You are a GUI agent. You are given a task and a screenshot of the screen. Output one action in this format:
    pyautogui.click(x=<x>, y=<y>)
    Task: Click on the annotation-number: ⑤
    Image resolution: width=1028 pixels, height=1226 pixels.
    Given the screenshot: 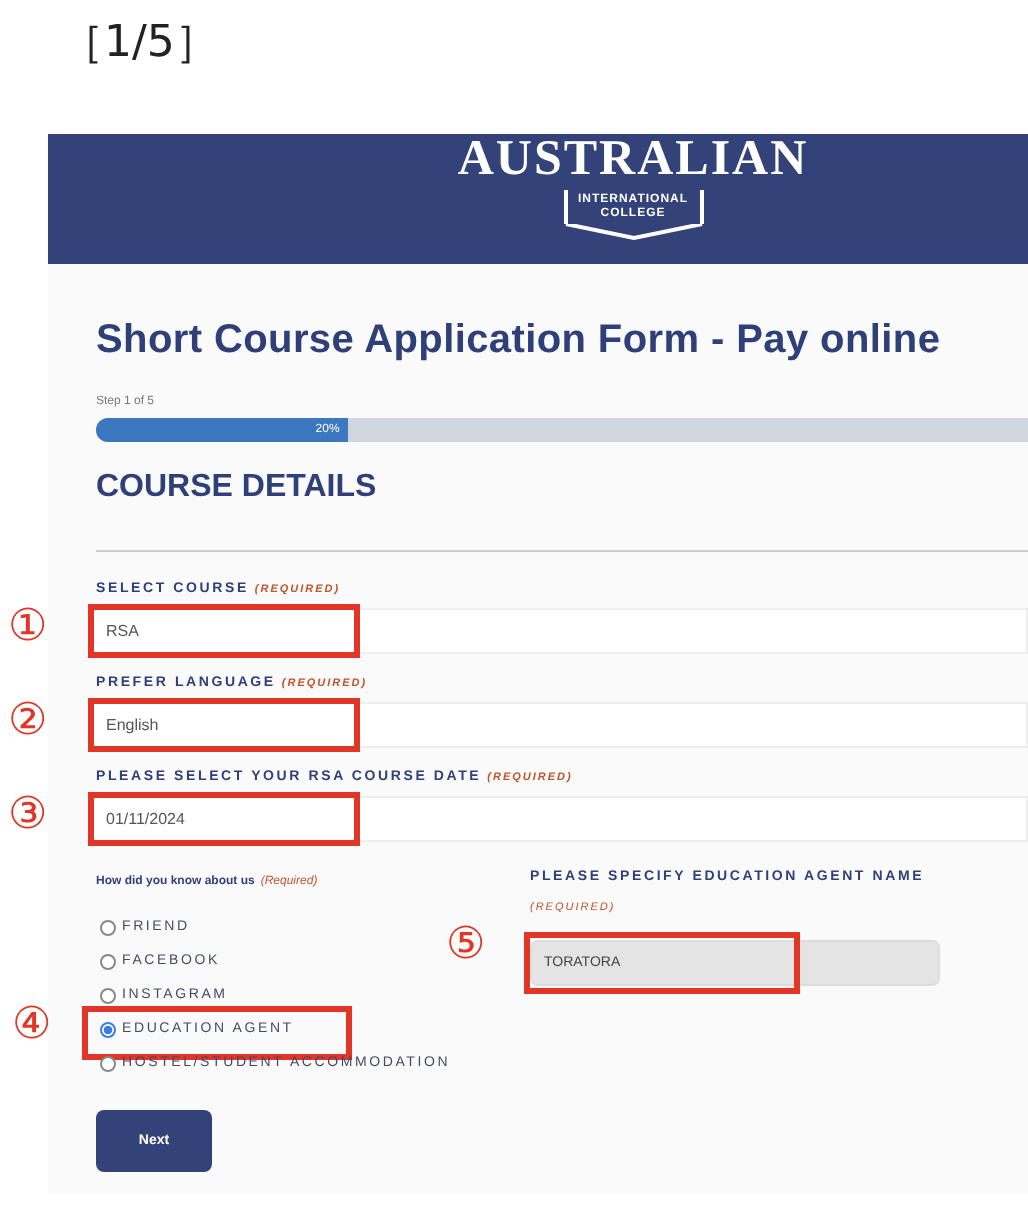 What is the action you would take?
    pyautogui.click(x=466, y=944)
    